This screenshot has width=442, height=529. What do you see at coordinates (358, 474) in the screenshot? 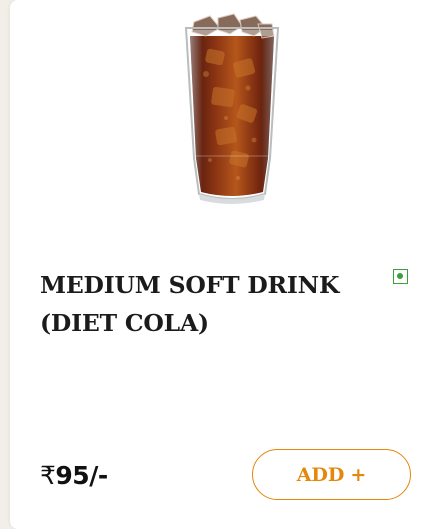
I see `plus-icon: +` at bounding box center [358, 474].